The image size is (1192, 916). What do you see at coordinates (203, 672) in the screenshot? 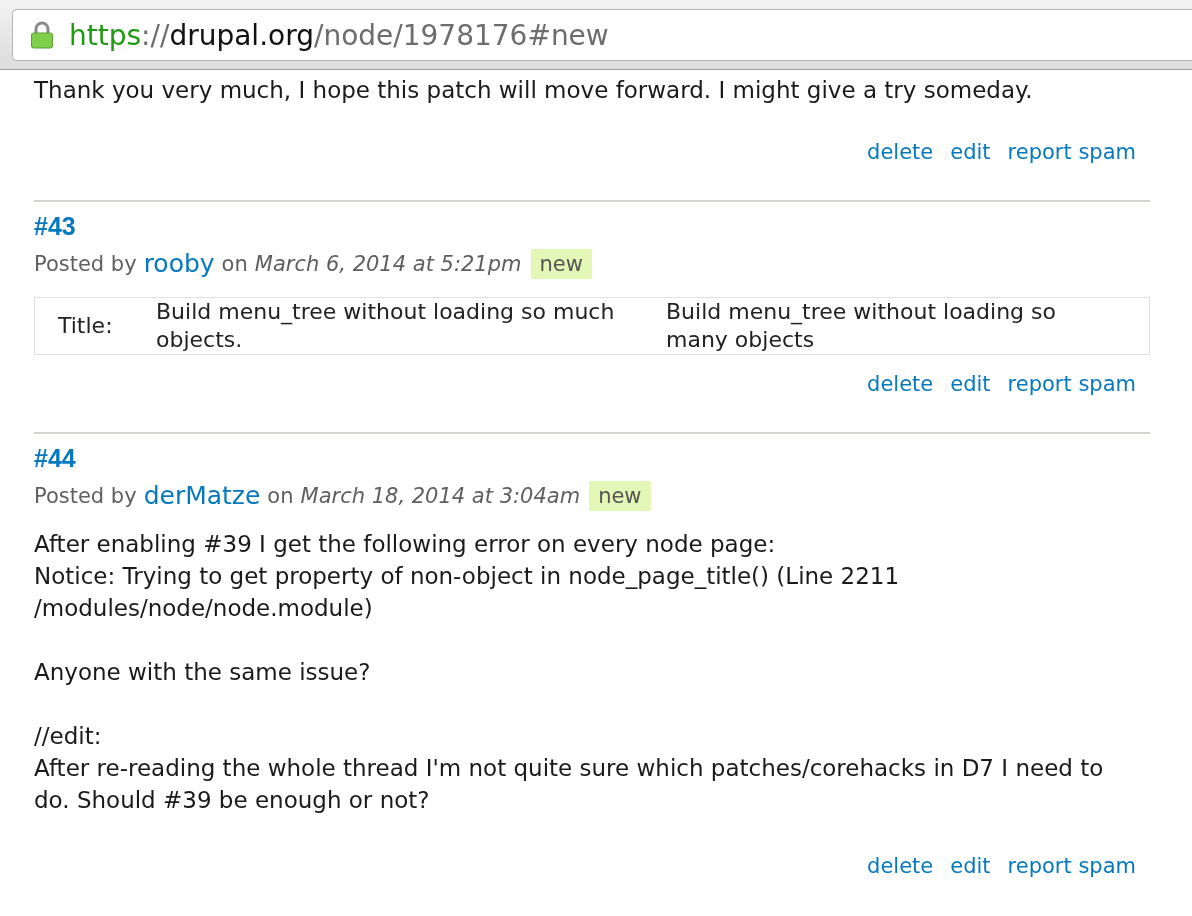
I see `comment-paragraph: Anyone with the same issue?` at bounding box center [203, 672].